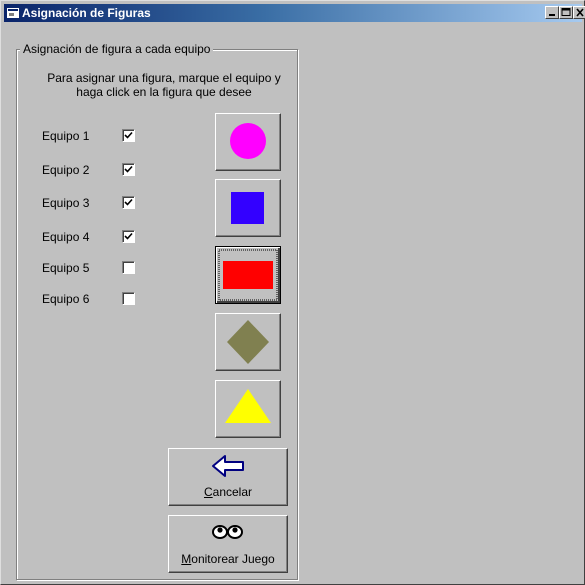  Describe the element at coordinates (228, 559) in the screenshot. I see `monitor-game-button-label: Monitorear Juego` at that location.